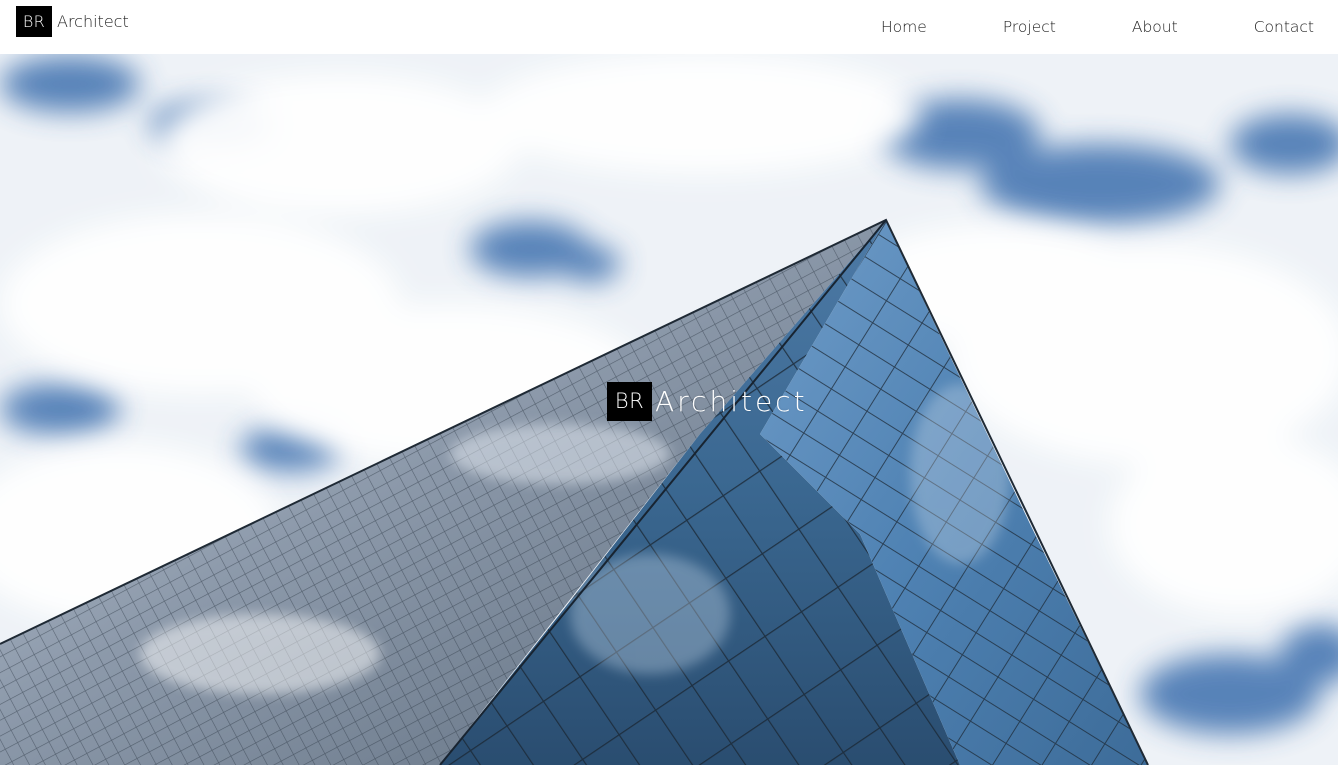 The image size is (1338, 765). I want to click on nav-item-project: Project, so click(1015, 27).